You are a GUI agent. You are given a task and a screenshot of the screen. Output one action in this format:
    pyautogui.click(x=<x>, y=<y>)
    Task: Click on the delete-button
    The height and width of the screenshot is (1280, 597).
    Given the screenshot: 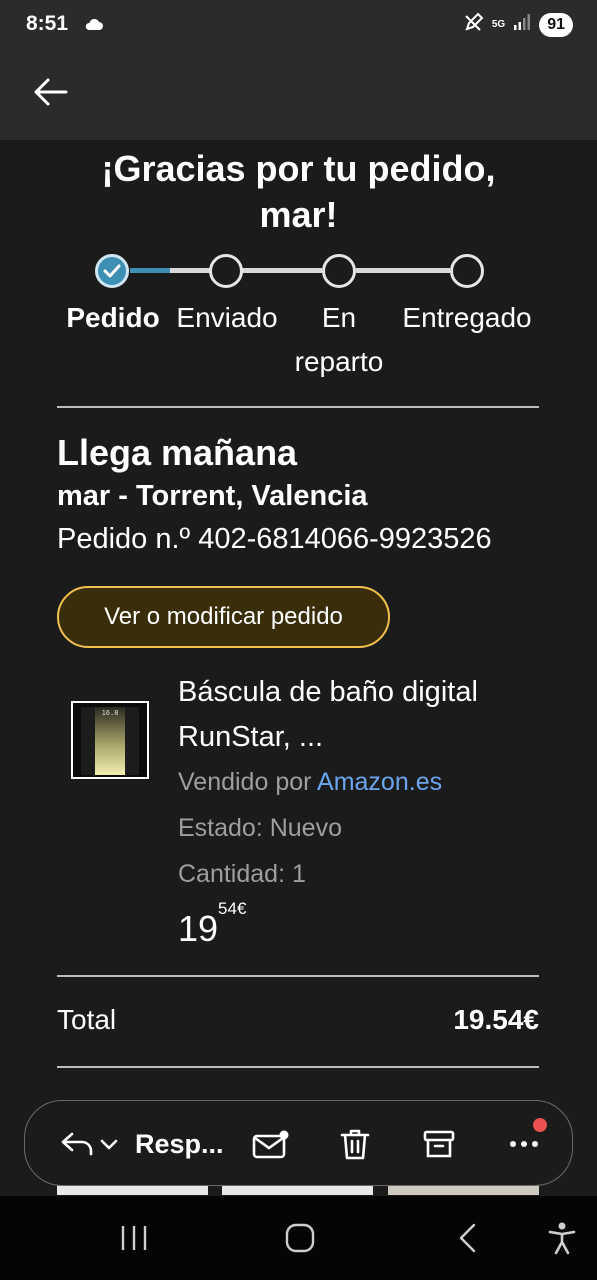 What is the action you would take?
    pyautogui.click(x=355, y=1144)
    